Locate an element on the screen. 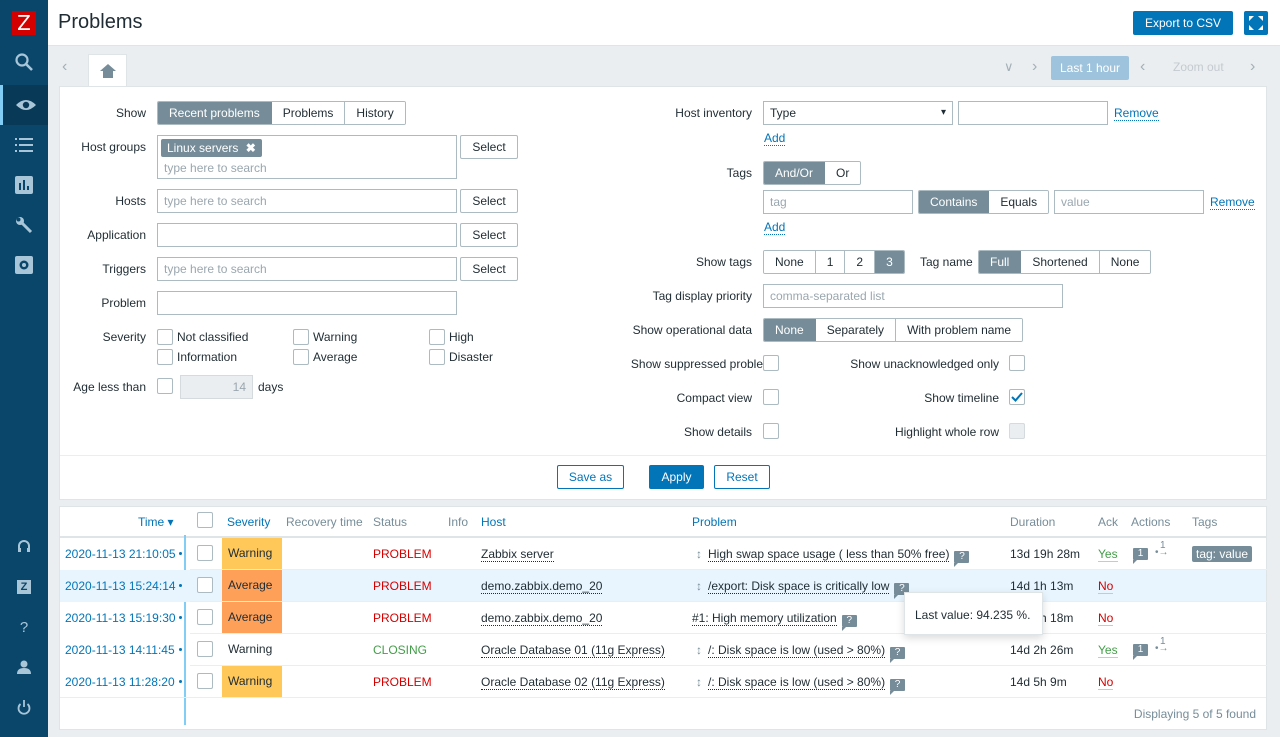 Image resolution: width=1280 pixels, height=737 pixels. show-problems: Problems is located at coordinates (308, 113).